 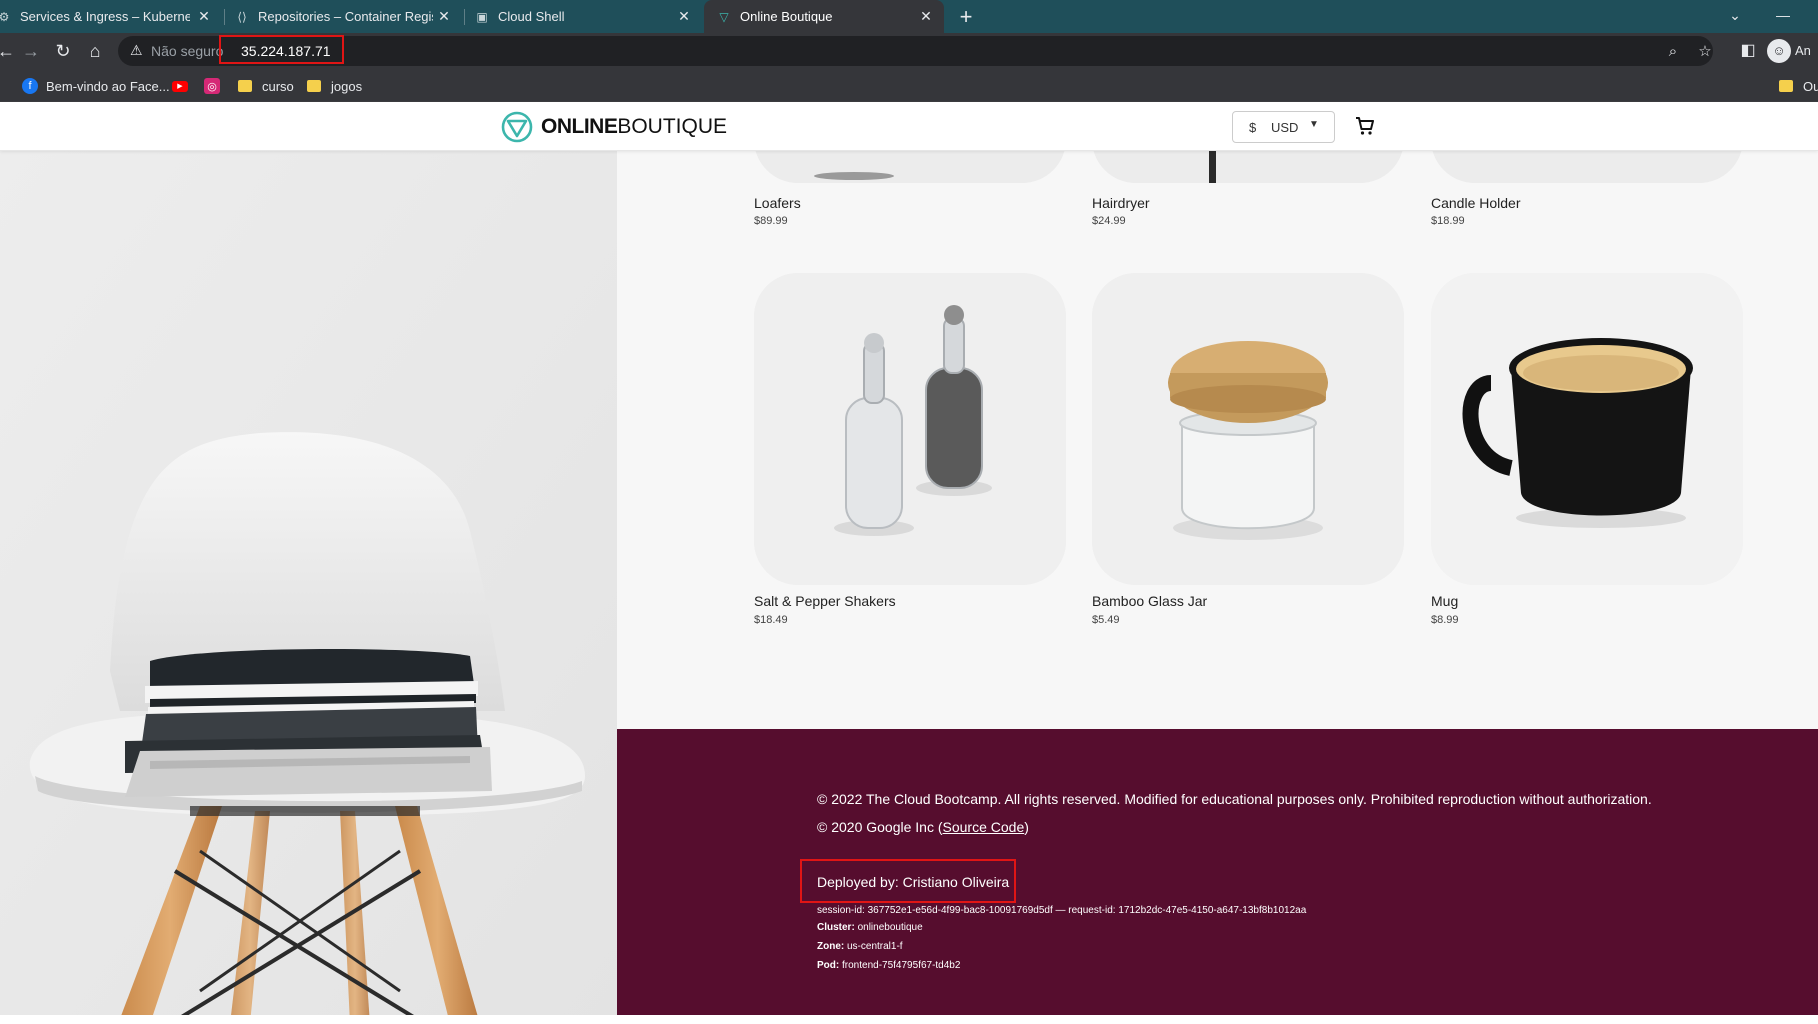 I want to click on logo-text-bold: ONLINE, so click(x=579, y=126).